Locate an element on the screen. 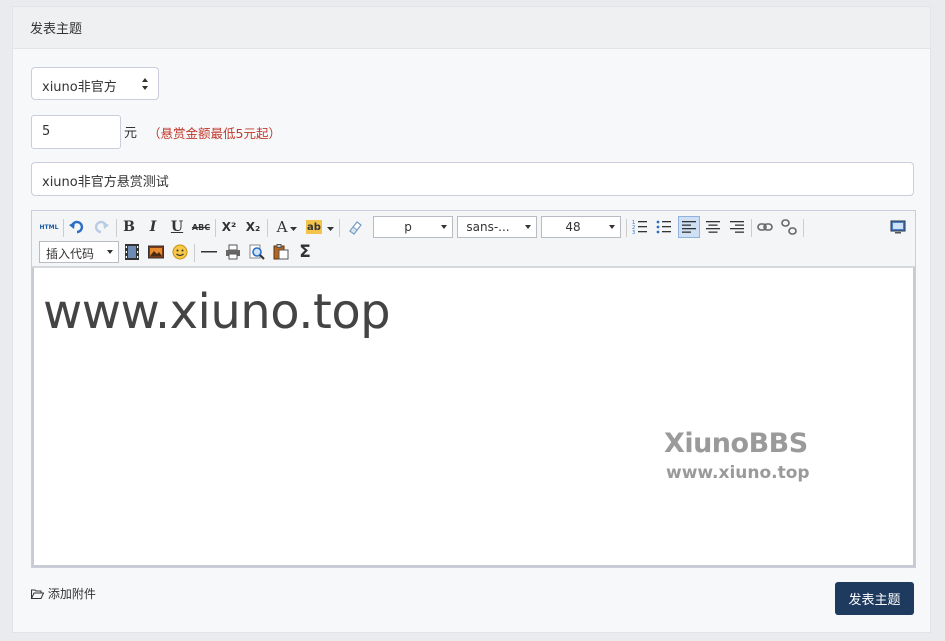  formula-icon: Σ is located at coordinates (305, 252).